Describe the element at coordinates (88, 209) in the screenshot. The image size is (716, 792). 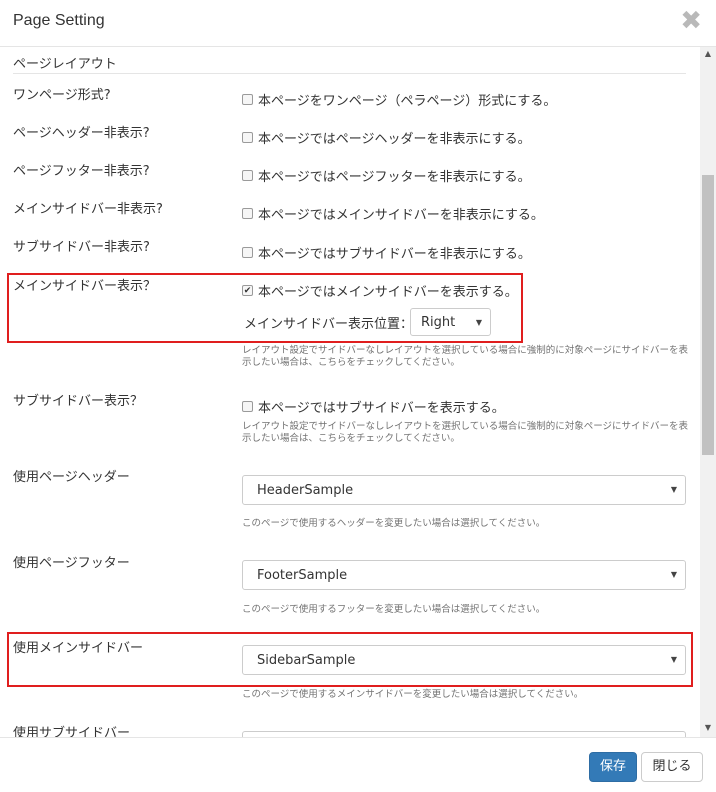
I see `label-hide-main-sidebar: メインサイドバー非表示?` at that location.